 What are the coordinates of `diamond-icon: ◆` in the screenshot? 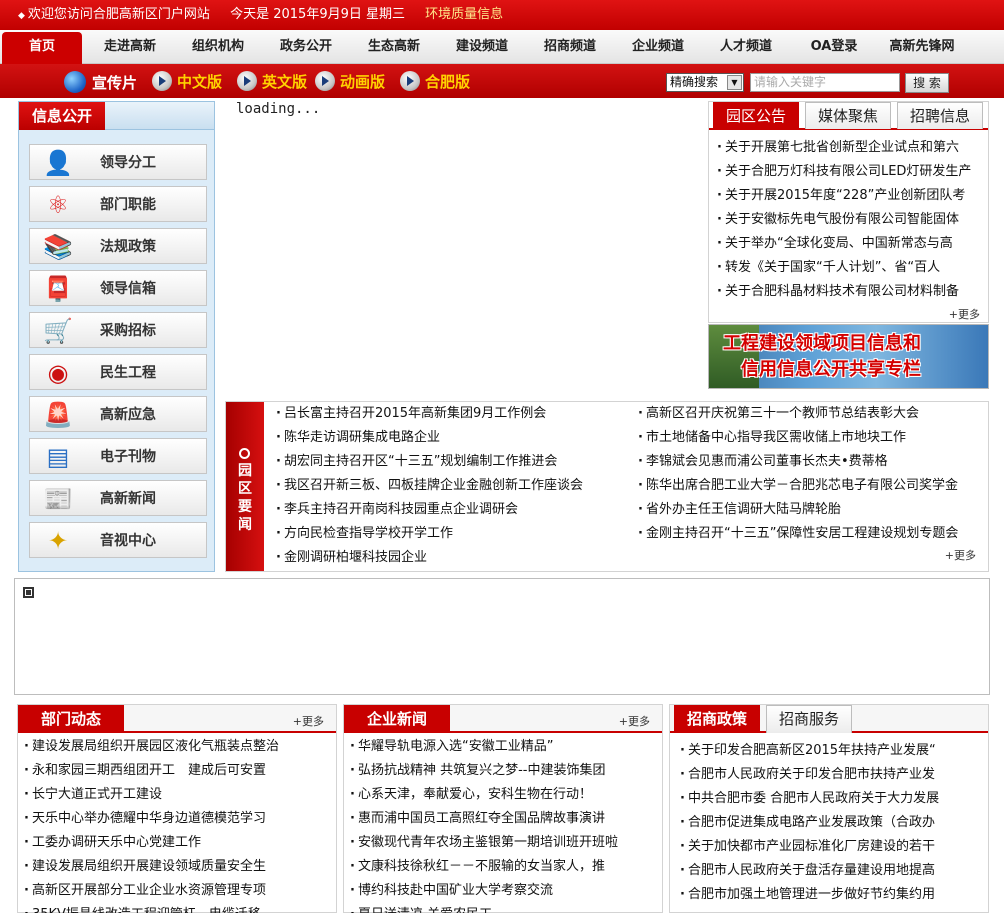 It's located at (21, 16).